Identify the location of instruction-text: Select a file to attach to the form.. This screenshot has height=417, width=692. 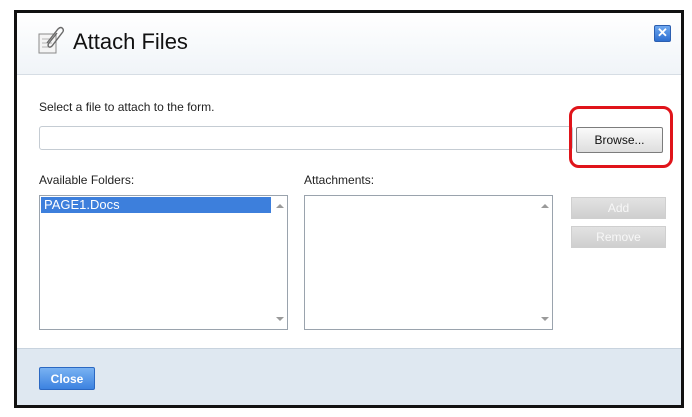
(127, 107).